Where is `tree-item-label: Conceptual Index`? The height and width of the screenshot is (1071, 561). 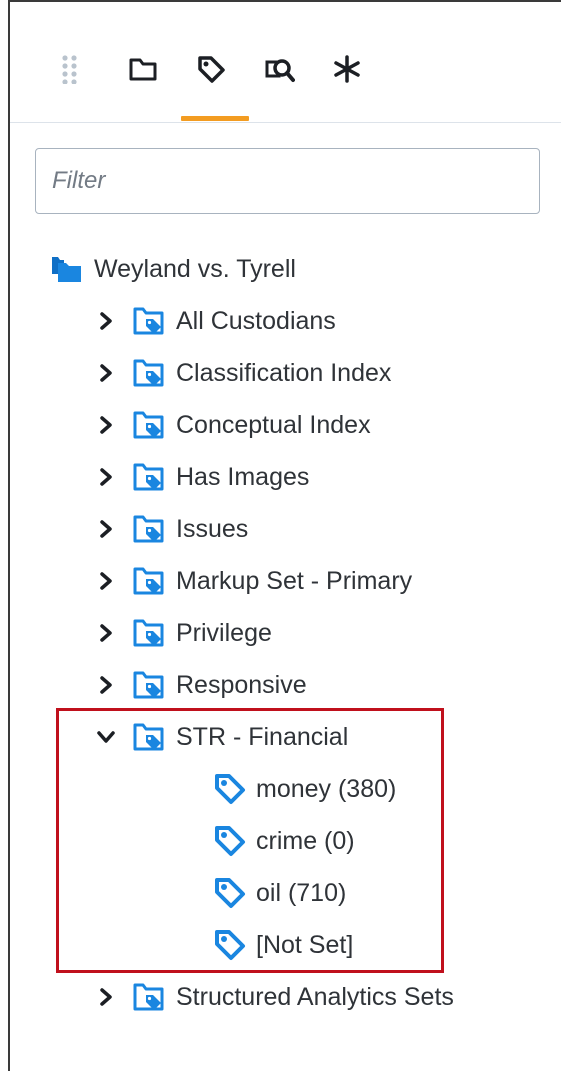
tree-item-label: Conceptual Index is located at coordinates (273, 424).